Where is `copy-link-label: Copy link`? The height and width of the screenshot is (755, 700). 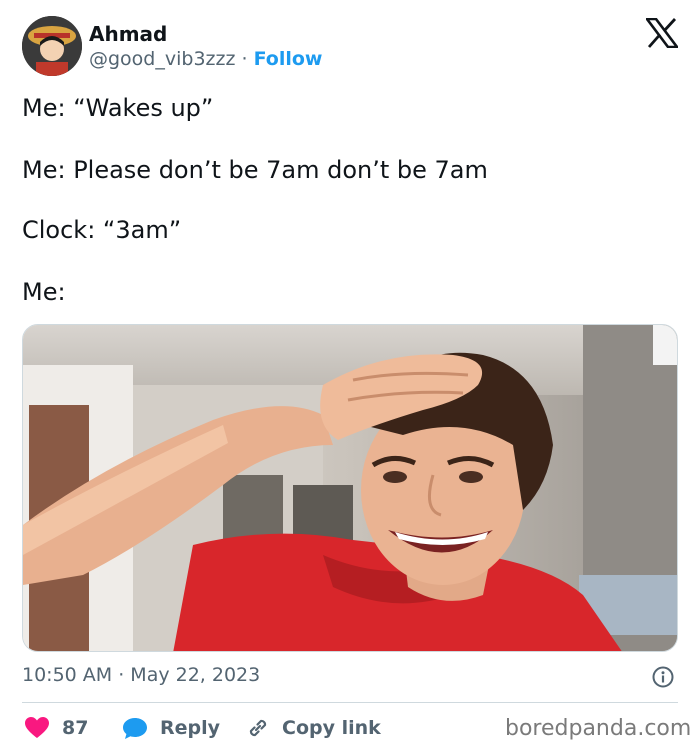
copy-link-label: Copy link is located at coordinates (331, 728).